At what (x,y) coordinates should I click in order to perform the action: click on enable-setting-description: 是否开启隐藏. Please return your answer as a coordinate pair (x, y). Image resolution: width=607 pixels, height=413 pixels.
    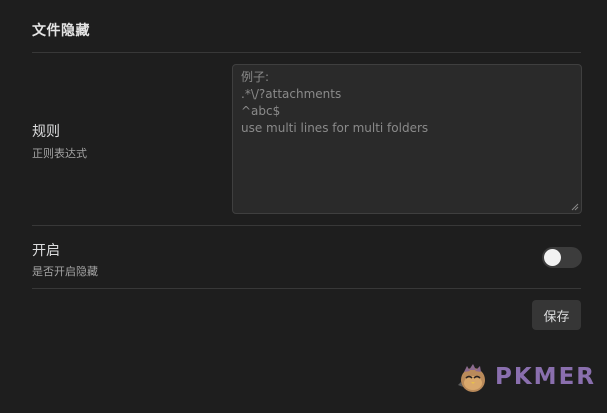
    Looking at the image, I should click on (65, 271).